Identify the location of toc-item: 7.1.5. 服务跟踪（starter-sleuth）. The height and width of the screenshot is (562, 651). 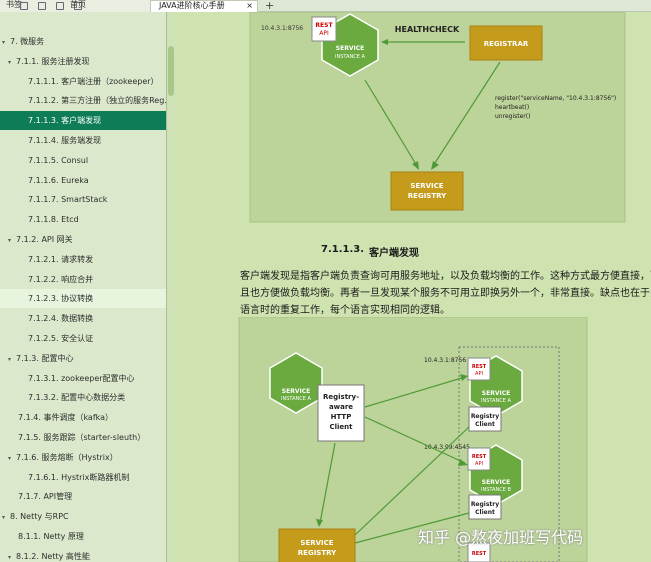
(83, 437).